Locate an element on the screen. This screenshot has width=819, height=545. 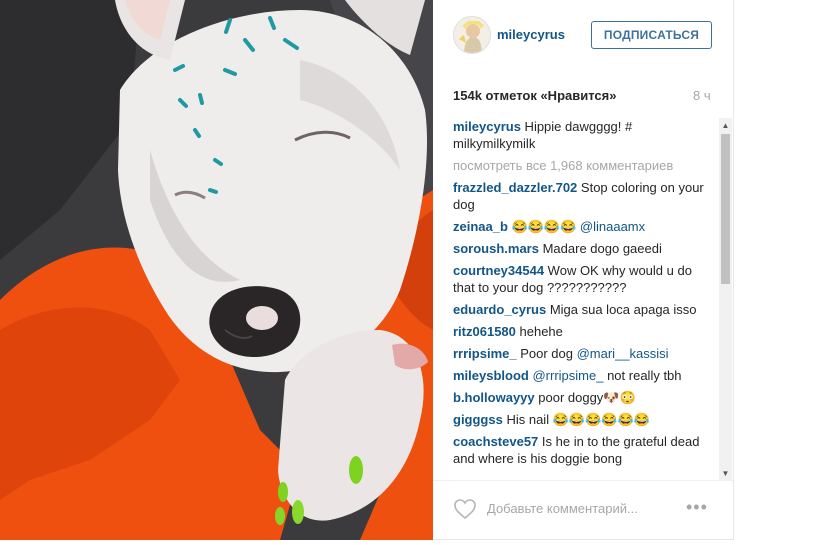
comment-username: mileysblood is located at coordinates (491, 375).